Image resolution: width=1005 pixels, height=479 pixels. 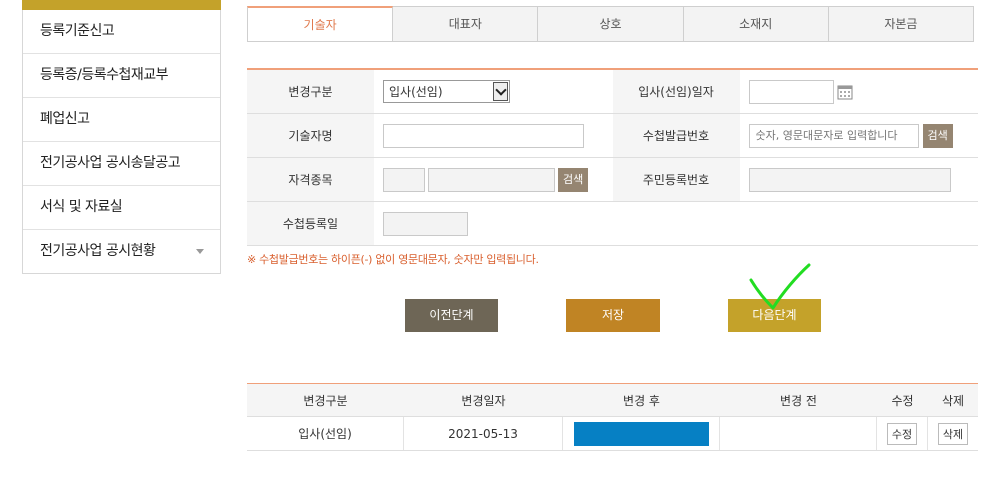 What do you see at coordinates (849, 179) in the screenshot?
I see `rrn-input` at bounding box center [849, 179].